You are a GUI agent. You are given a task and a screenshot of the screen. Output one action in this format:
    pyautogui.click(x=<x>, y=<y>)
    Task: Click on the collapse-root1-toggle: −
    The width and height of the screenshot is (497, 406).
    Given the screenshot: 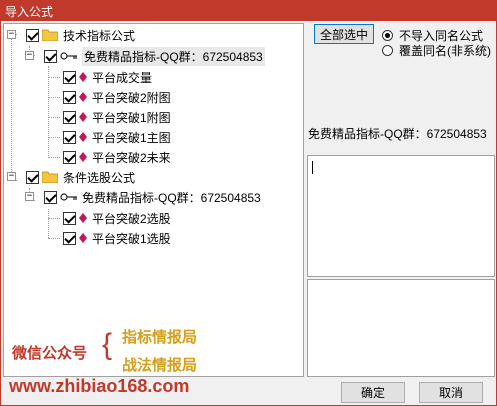 What is the action you would take?
    pyautogui.click(x=11, y=34)
    